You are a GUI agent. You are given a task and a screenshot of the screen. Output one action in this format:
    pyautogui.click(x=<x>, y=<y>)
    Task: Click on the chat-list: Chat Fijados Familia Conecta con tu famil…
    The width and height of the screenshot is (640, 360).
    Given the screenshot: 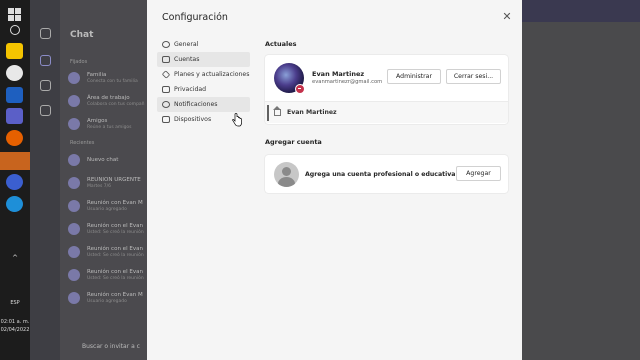 What is the action you would take?
    pyautogui.click(x=106, y=180)
    